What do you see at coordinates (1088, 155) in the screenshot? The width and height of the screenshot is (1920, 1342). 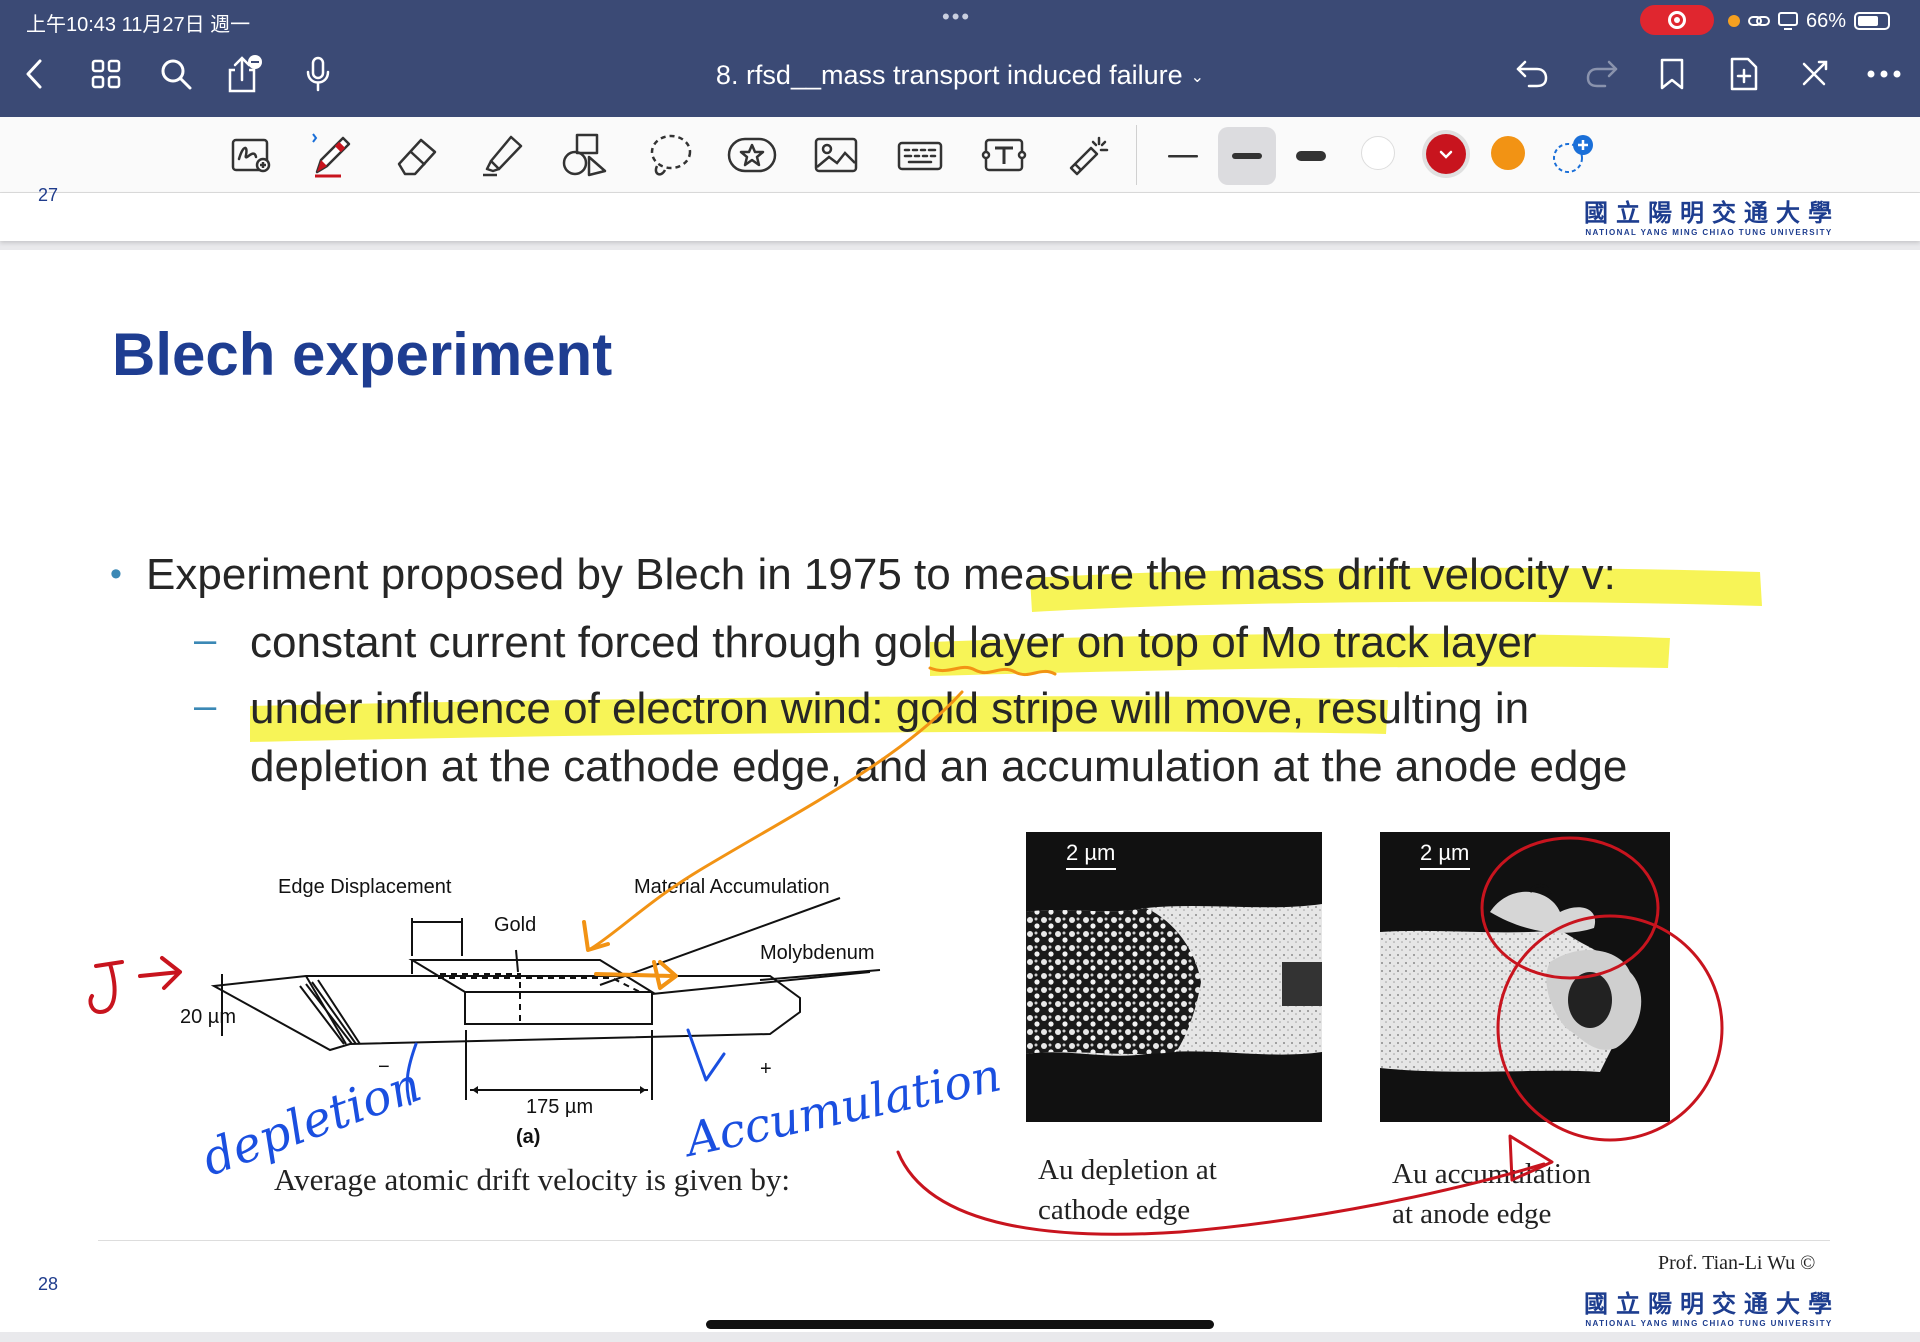 I see `laser-pointer-tool` at bounding box center [1088, 155].